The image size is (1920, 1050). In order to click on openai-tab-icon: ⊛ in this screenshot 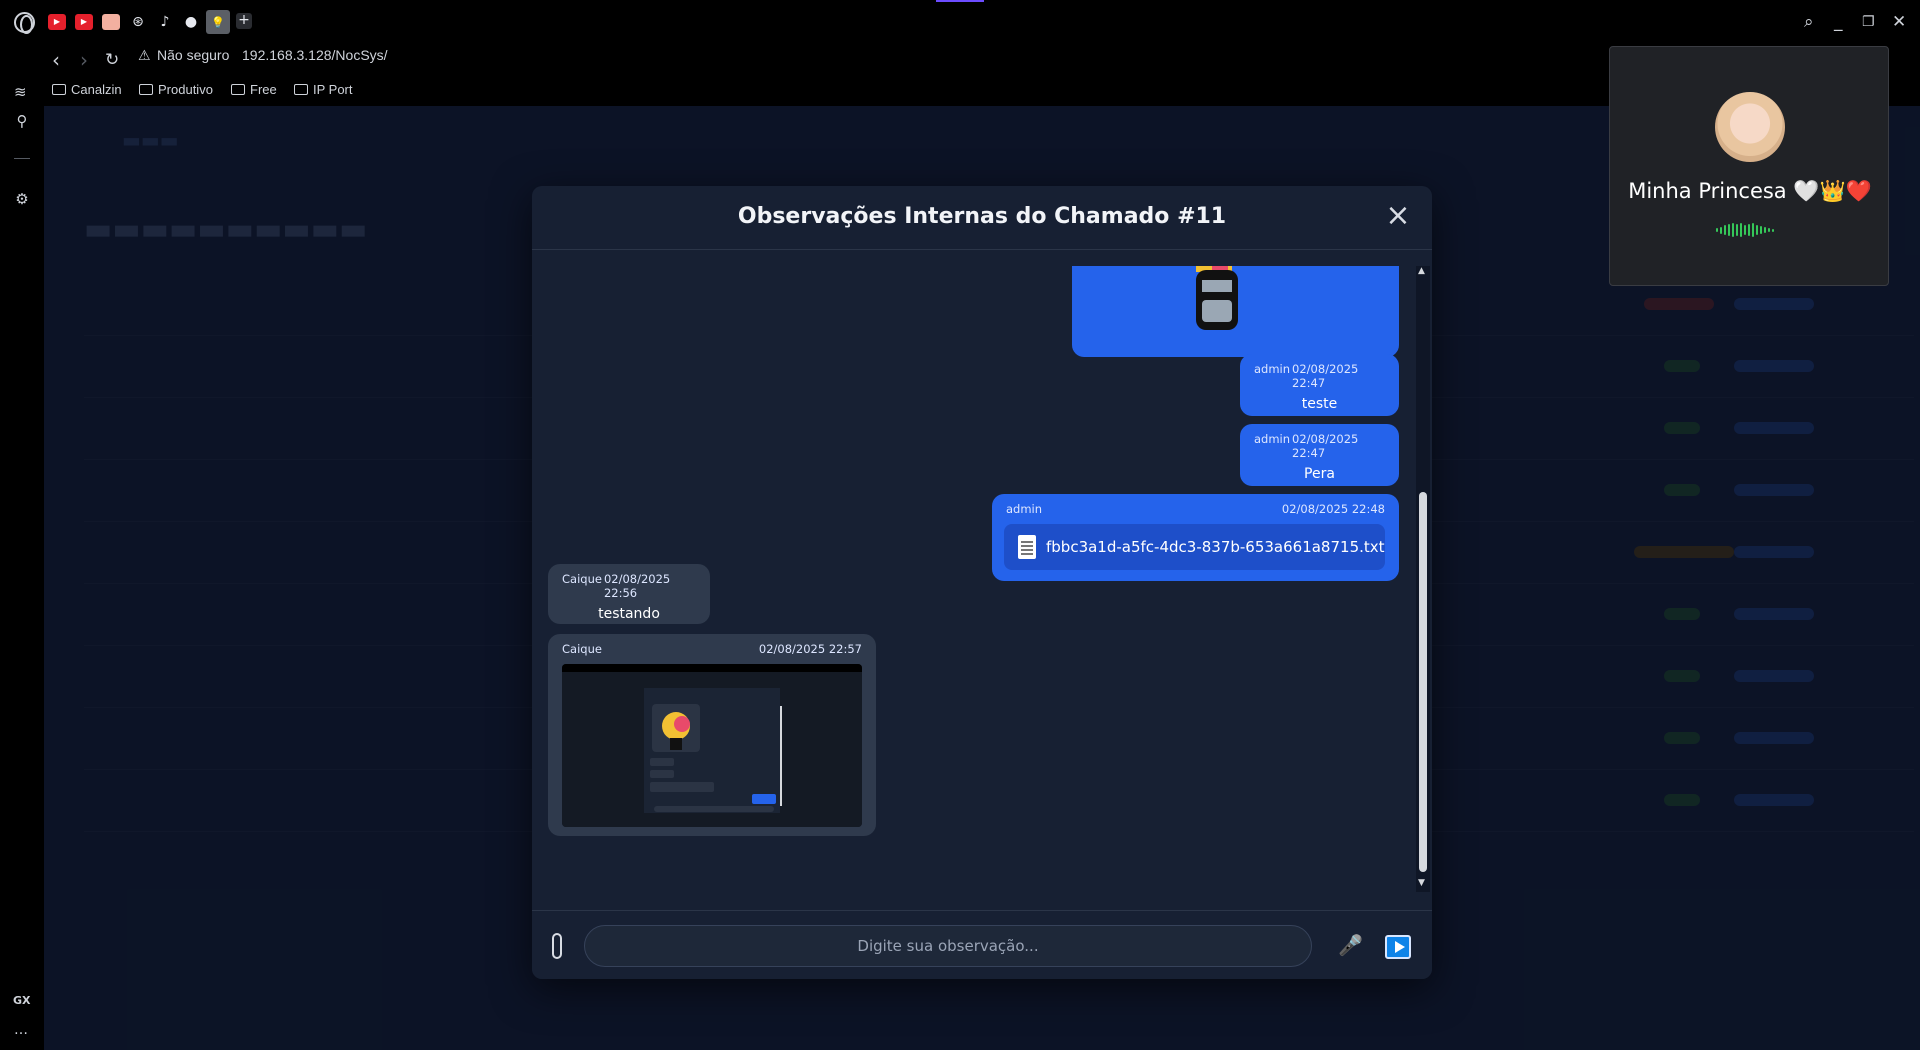, I will do `click(138, 22)`.